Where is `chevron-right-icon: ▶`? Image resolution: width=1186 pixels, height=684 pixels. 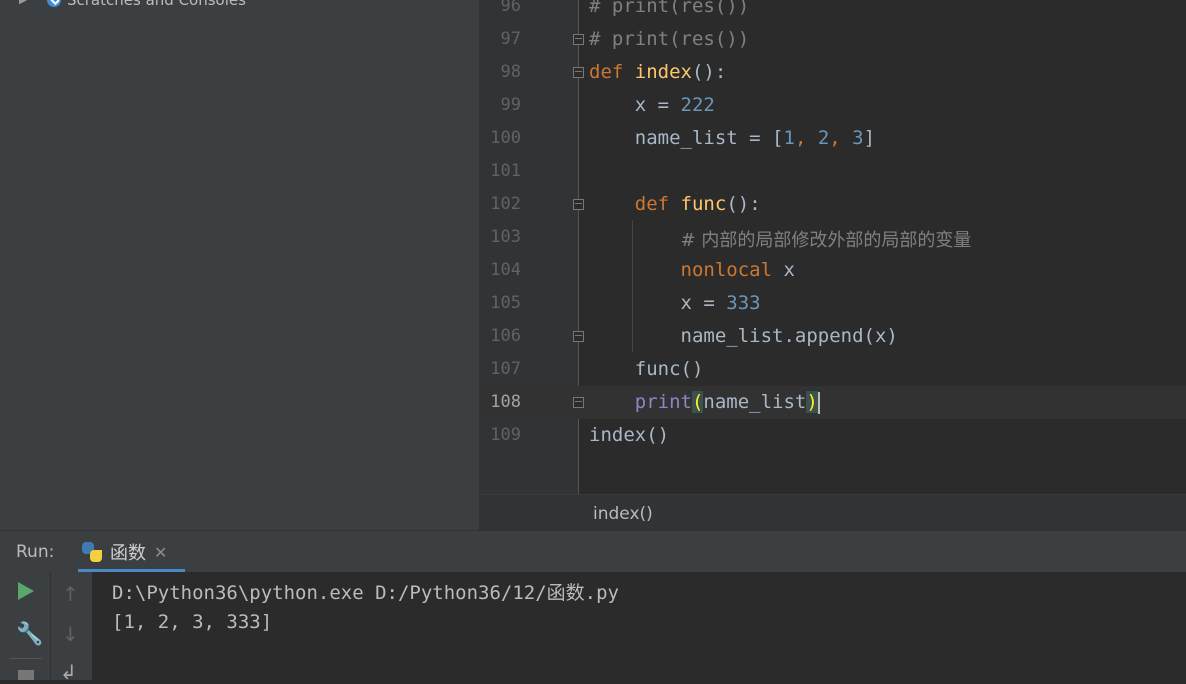
chevron-right-icon: ▶ is located at coordinates (24, 3).